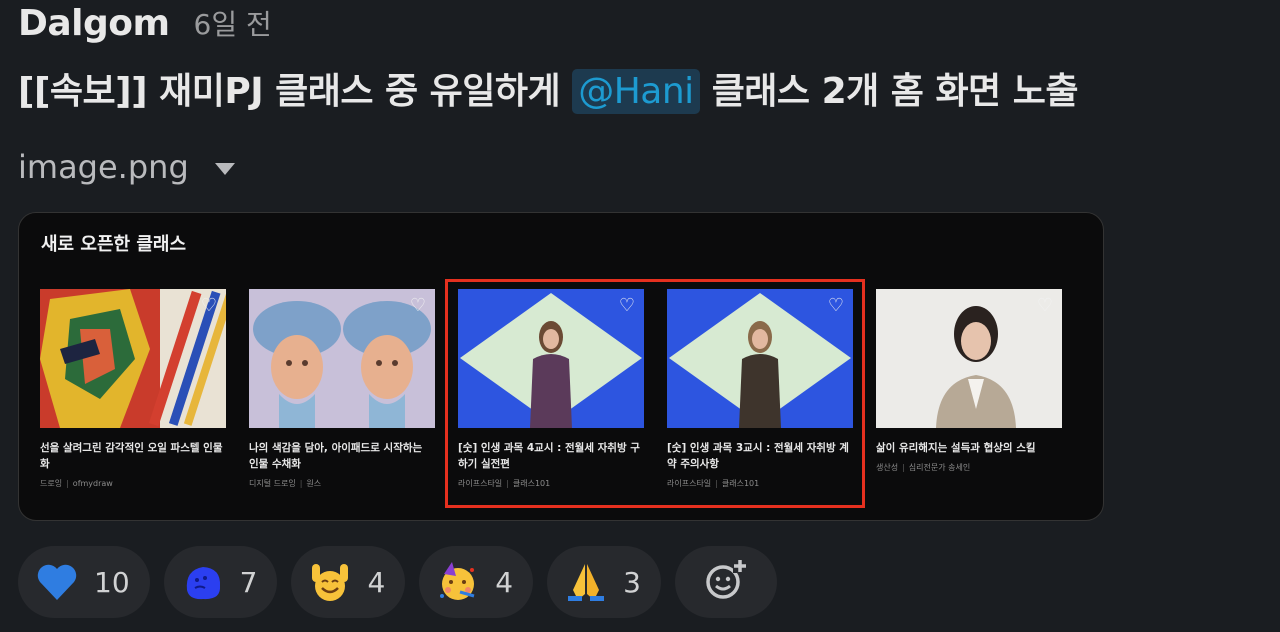 The width and height of the screenshot is (1280, 632). Describe the element at coordinates (131, 456) in the screenshot. I see `class-title: 선을 살려그린 감각적인 오일 파스텔 인물화` at that location.